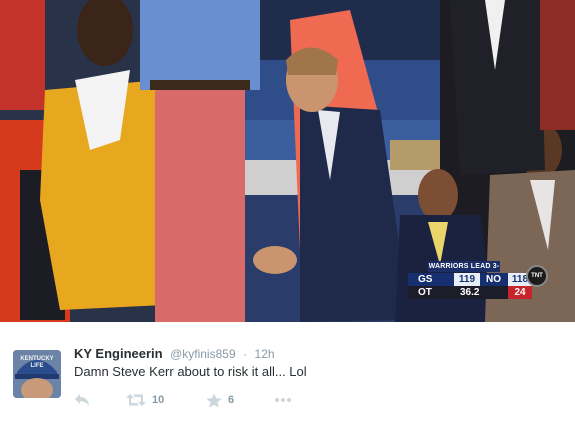 The width and height of the screenshot is (575, 423). Describe the element at coordinates (203, 354) in the screenshot. I see `author-handle: @kyfinis859` at that location.